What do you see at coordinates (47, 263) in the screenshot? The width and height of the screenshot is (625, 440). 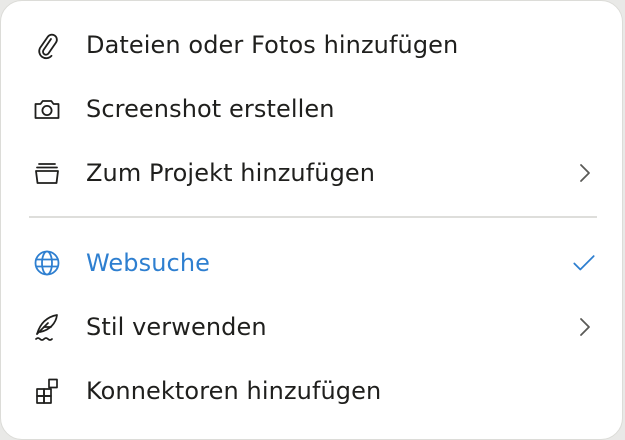 I see `globe-icon` at bounding box center [47, 263].